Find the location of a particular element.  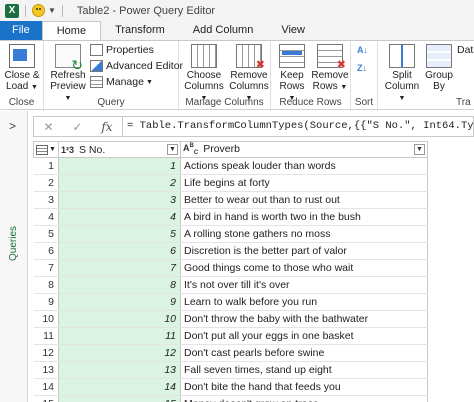

row-number: 12 is located at coordinates (46, 353).